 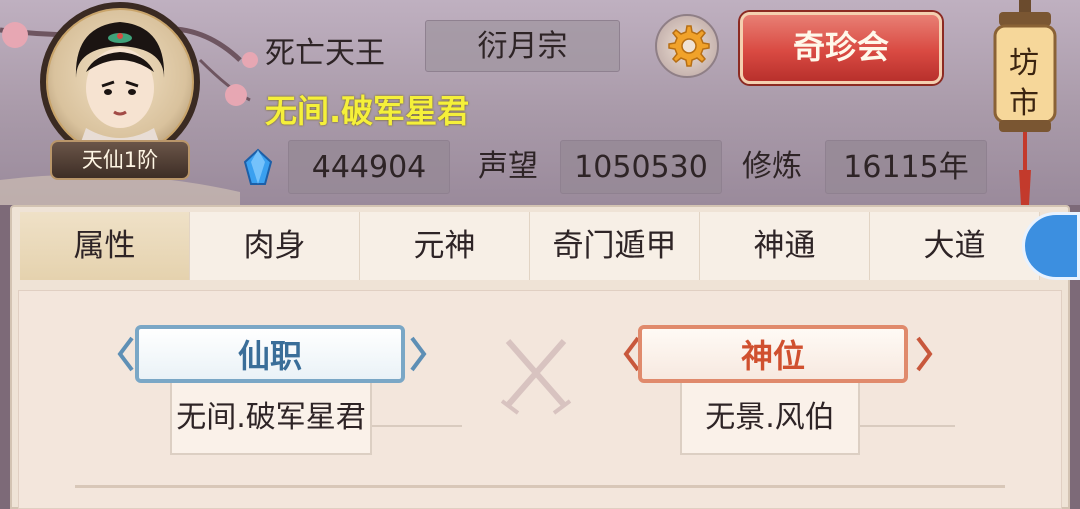 I want to click on player-name: 死亡天王, so click(x=325, y=53).